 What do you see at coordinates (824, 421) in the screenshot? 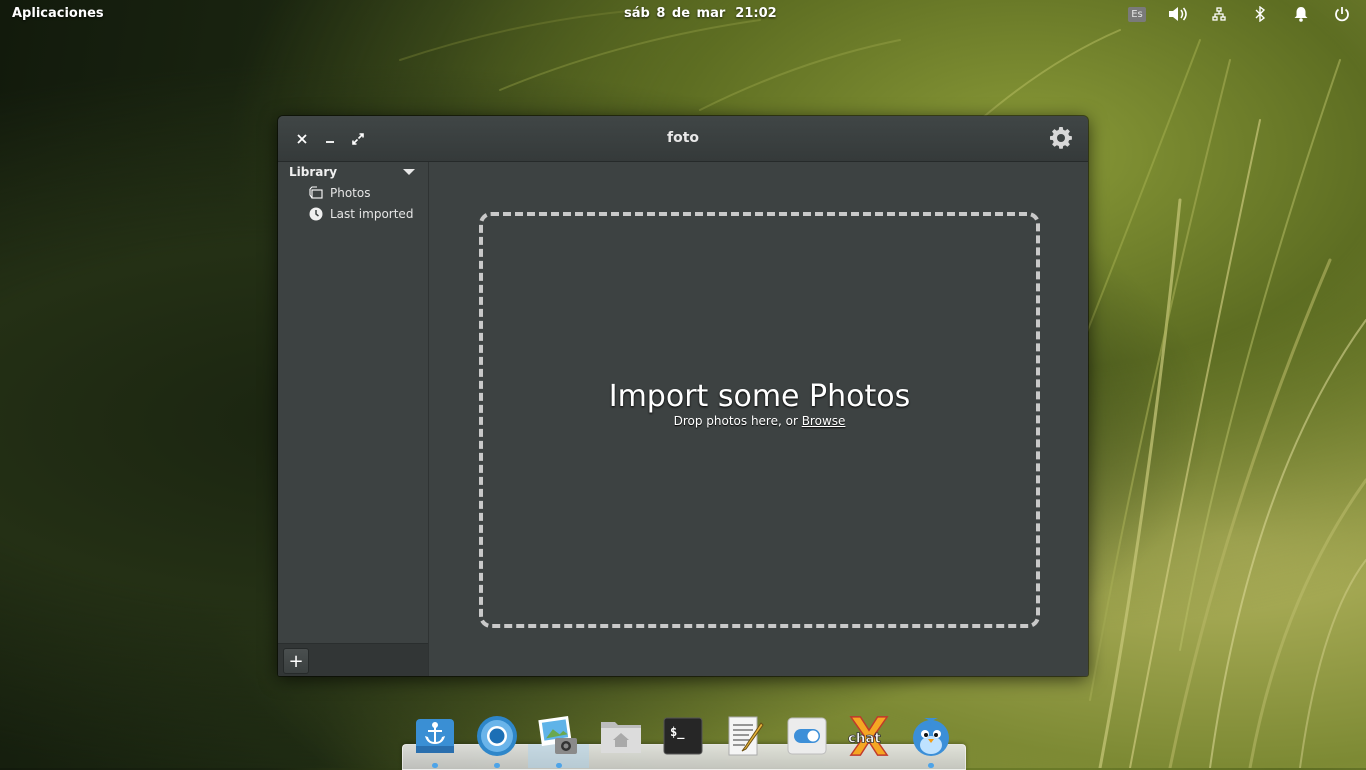
I see `browse-link: Browse` at bounding box center [824, 421].